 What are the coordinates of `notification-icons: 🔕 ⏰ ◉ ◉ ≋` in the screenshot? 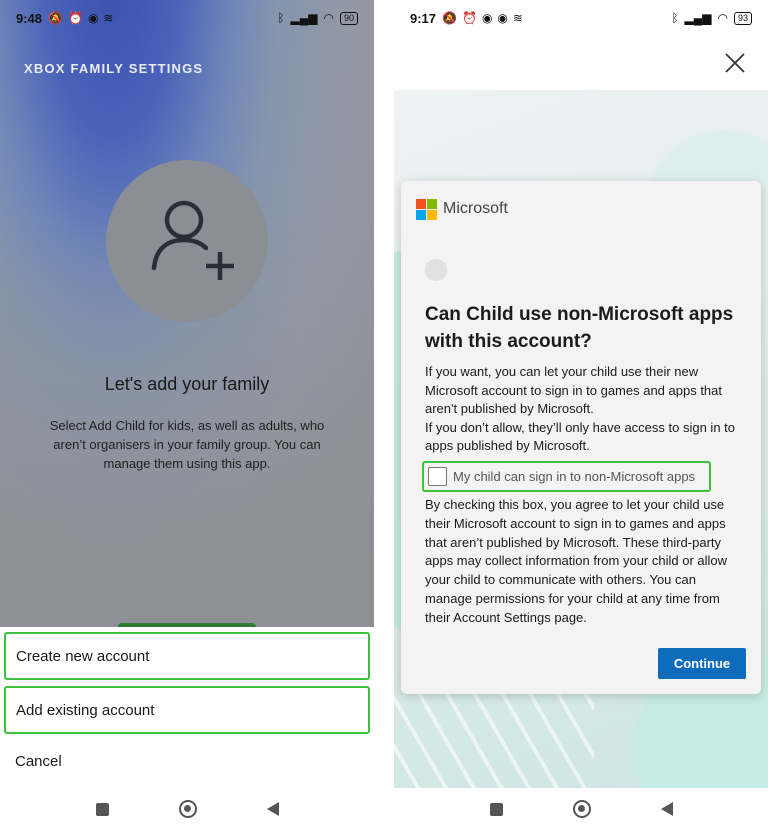 It's located at (482, 18).